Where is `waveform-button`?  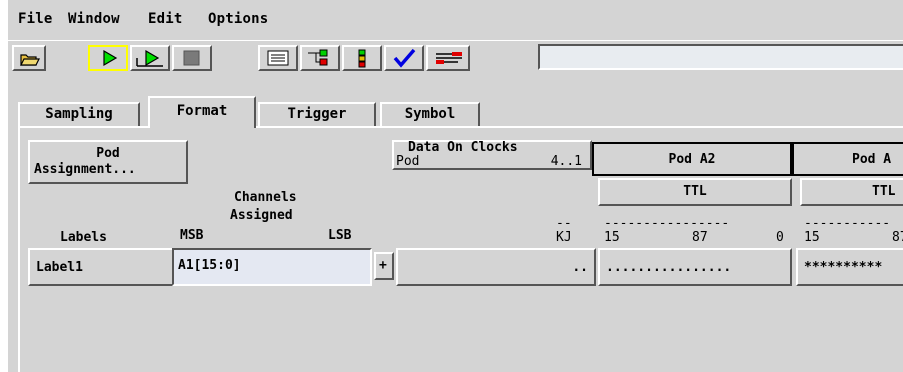
waveform-button is located at coordinates (320, 58).